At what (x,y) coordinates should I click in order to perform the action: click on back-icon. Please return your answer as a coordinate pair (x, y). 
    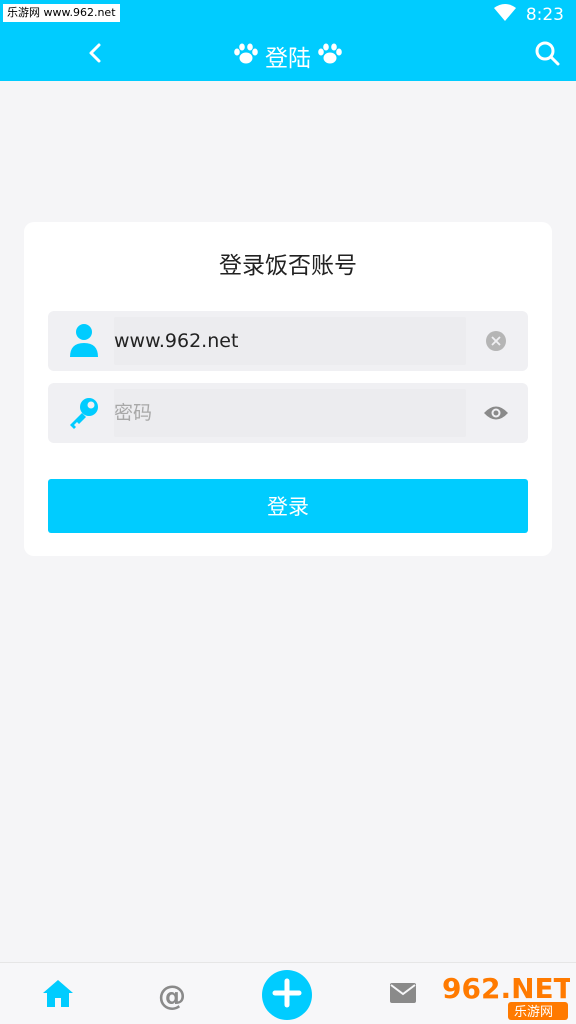
    Looking at the image, I should click on (95, 55).